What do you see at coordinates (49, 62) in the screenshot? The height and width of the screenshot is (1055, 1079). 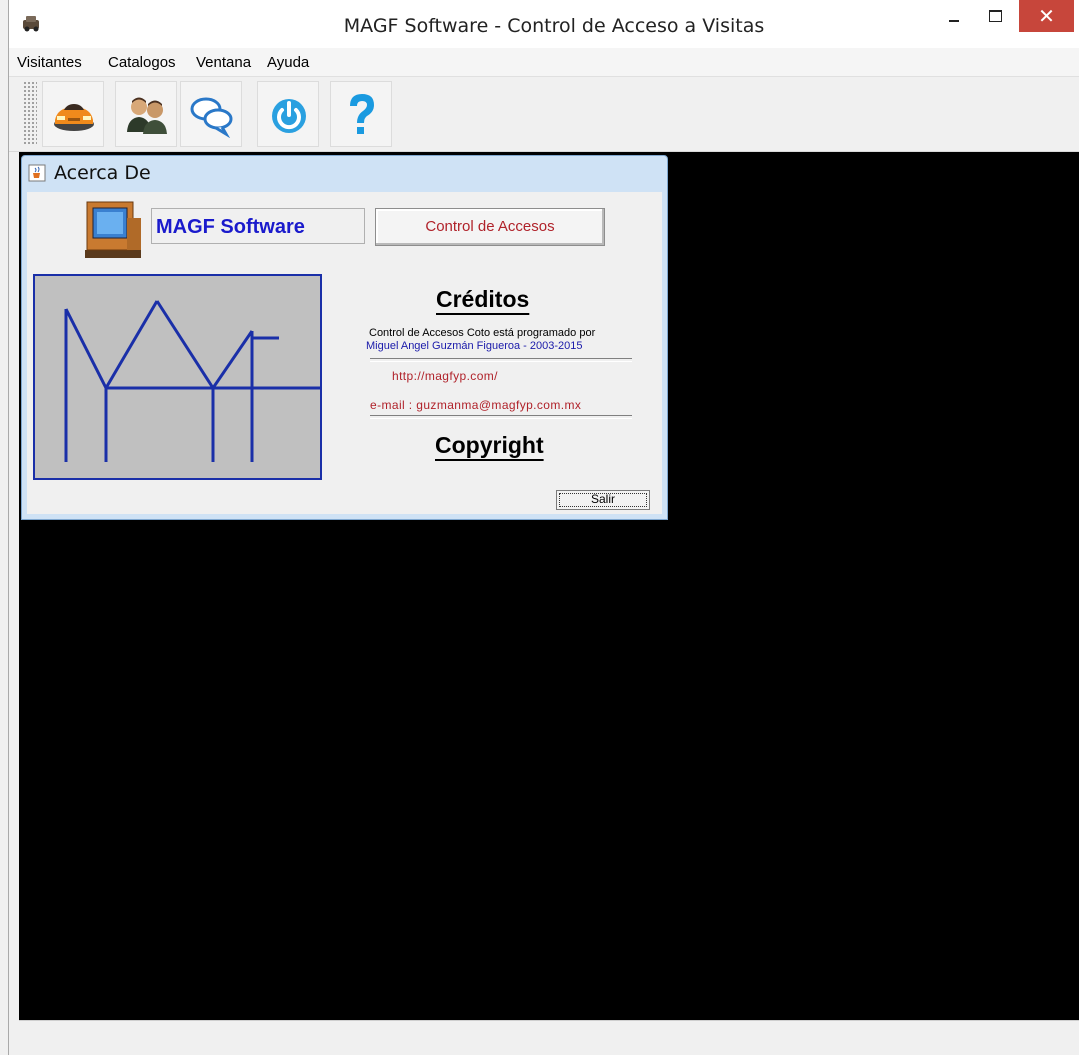 I see `menu-visitantes: Visitantes` at bounding box center [49, 62].